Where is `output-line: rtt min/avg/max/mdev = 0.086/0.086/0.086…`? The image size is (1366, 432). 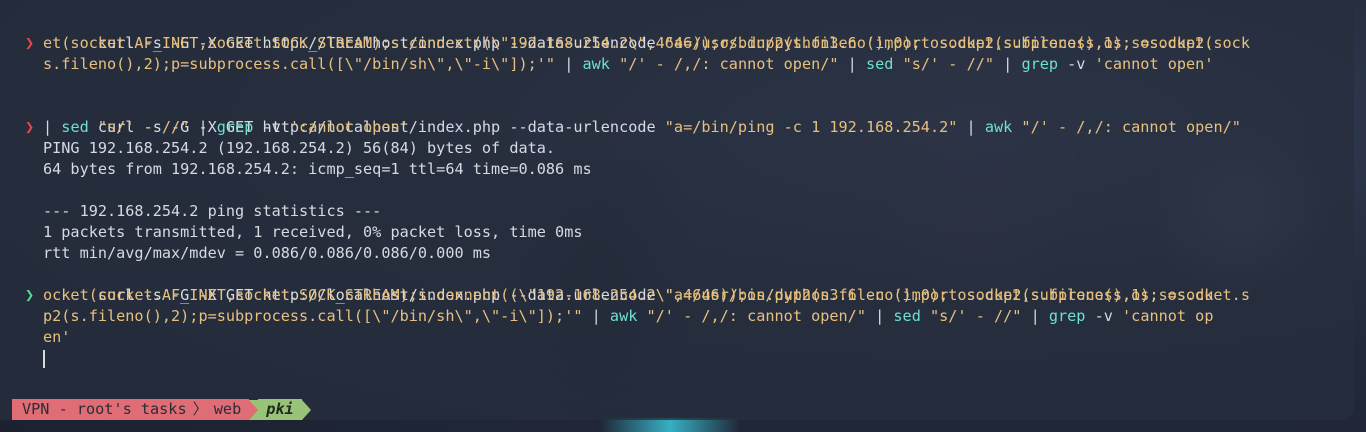
output-line: rtt min/avg/max/mdev = 0.086/0.086/0.086… is located at coordinates (267, 253).